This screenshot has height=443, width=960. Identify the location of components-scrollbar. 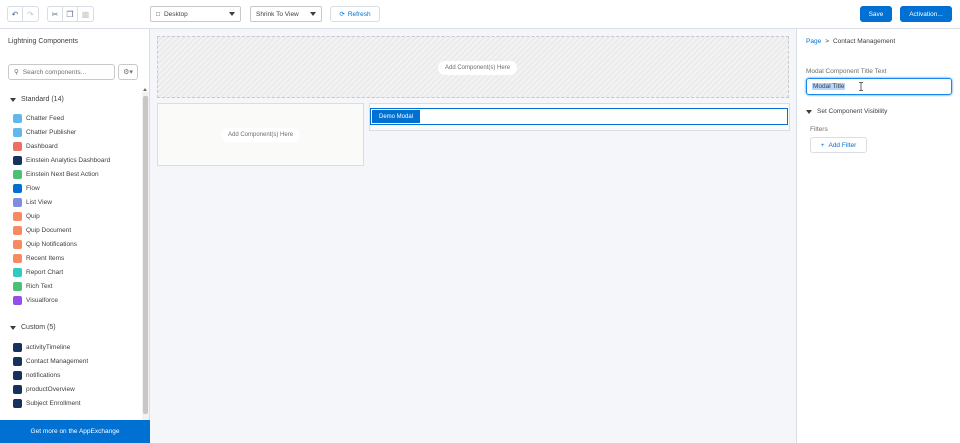
(145, 257).